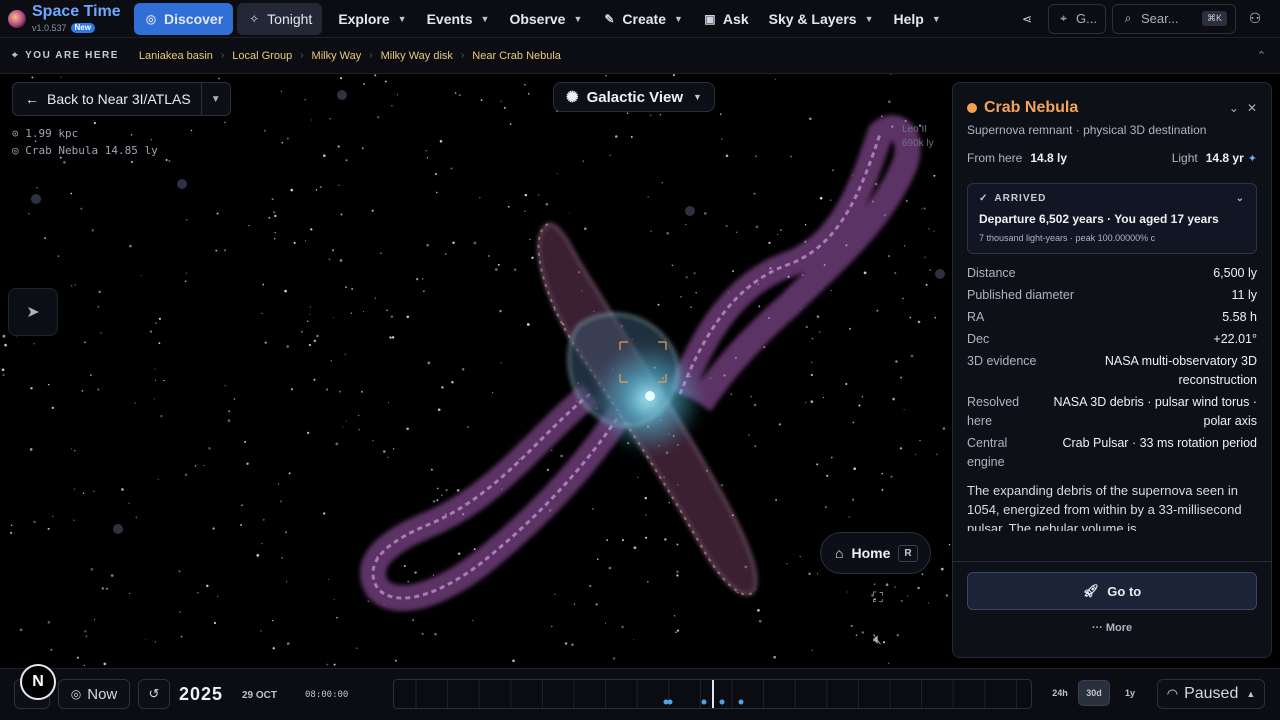 The height and width of the screenshot is (720, 1280). I want to click on timeline-event-dot, so click(722, 702).